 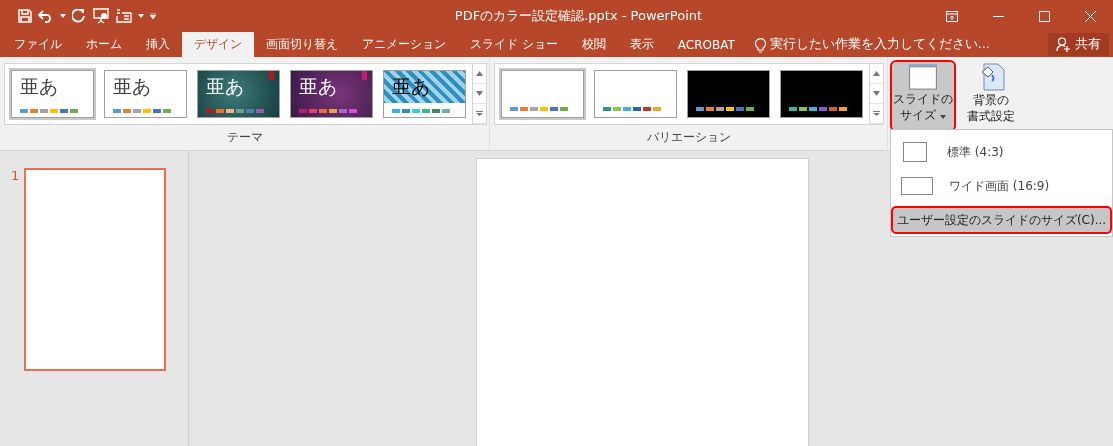 I want to click on layout-icon, so click(x=124, y=16).